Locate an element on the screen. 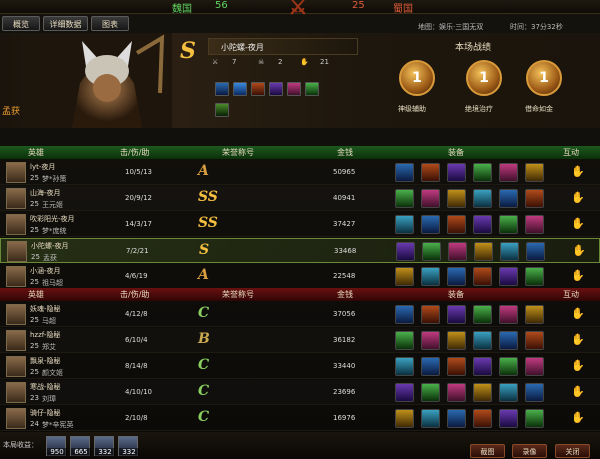 The height and width of the screenshot is (459, 600). tab-details: 详细数据 is located at coordinates (65, 23).